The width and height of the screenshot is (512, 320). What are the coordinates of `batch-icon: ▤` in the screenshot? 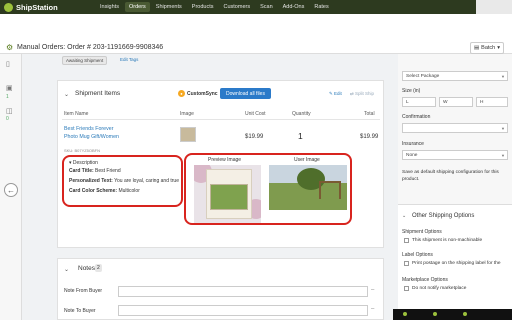 It's located at (476, 48).